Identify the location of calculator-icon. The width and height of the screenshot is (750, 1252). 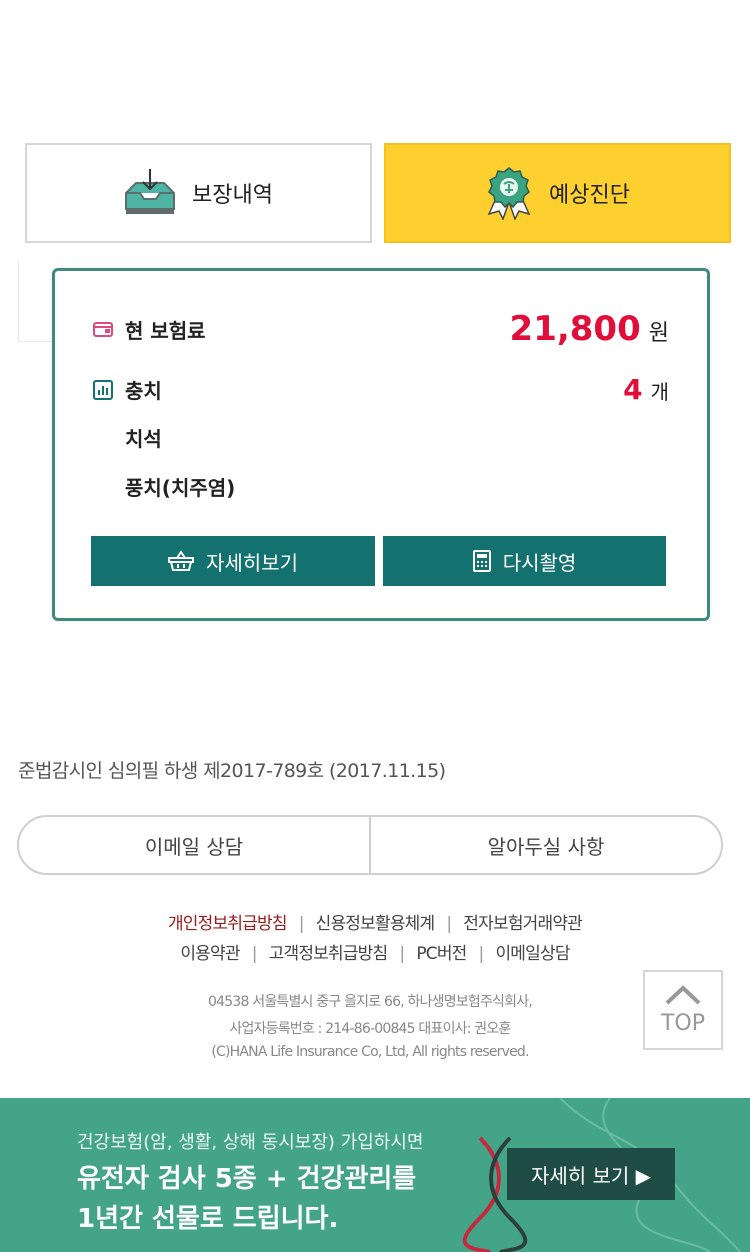
(481, 561).